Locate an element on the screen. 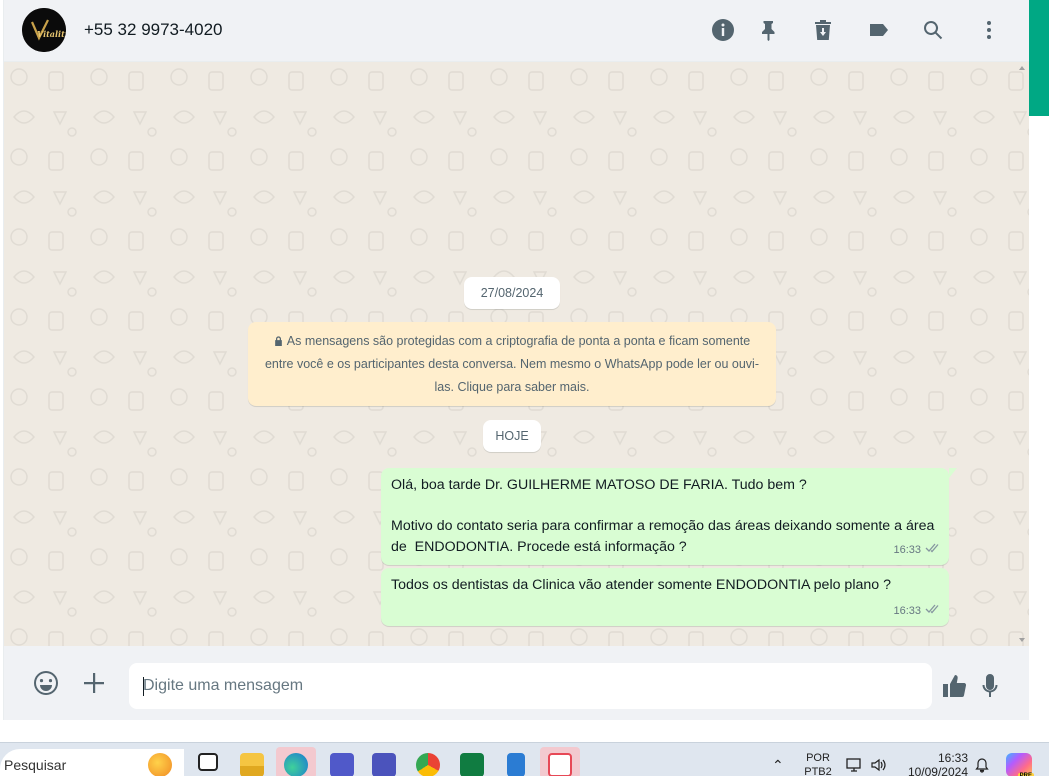 This screenshot has width=1049, height=776. date-separator: 27/08/2024 is located at coordinates (512, 293).